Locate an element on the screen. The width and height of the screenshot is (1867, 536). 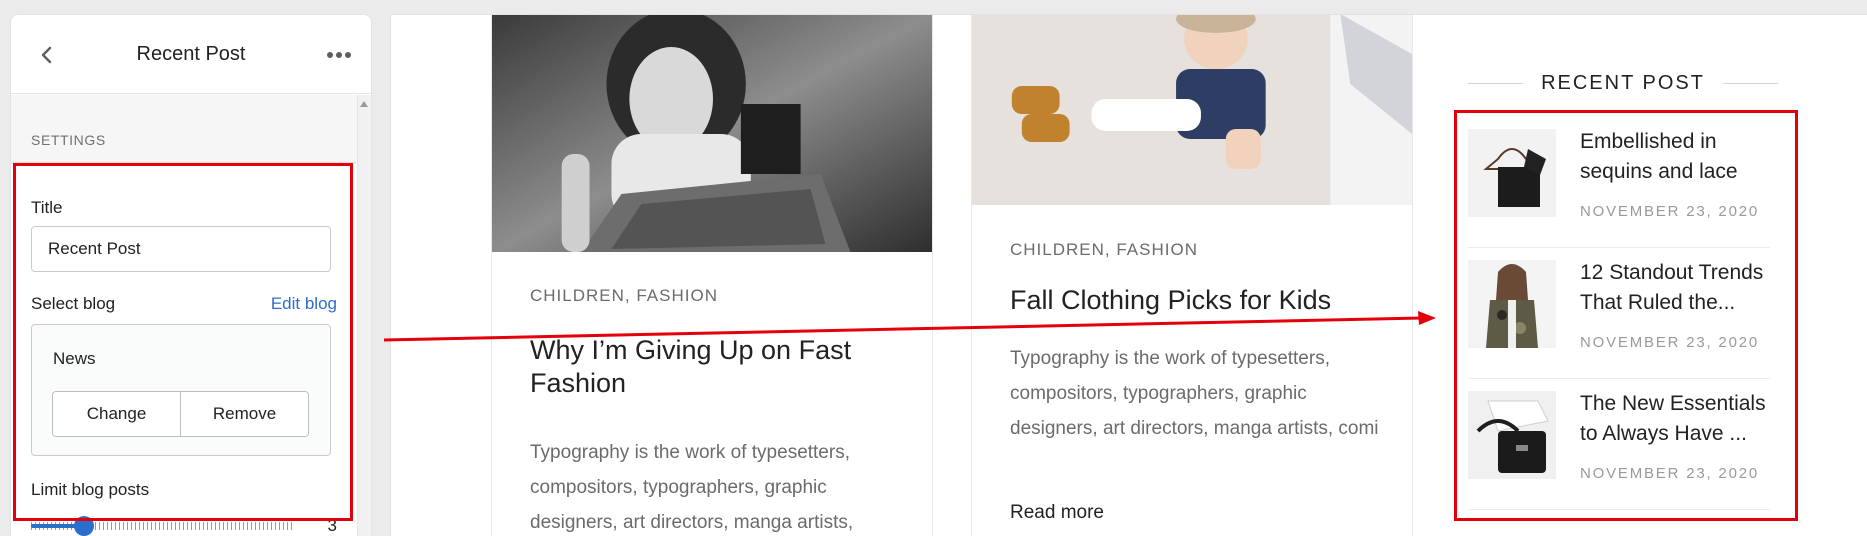
edit-blog-link: Edit blog is located at coordinates (304, 304).